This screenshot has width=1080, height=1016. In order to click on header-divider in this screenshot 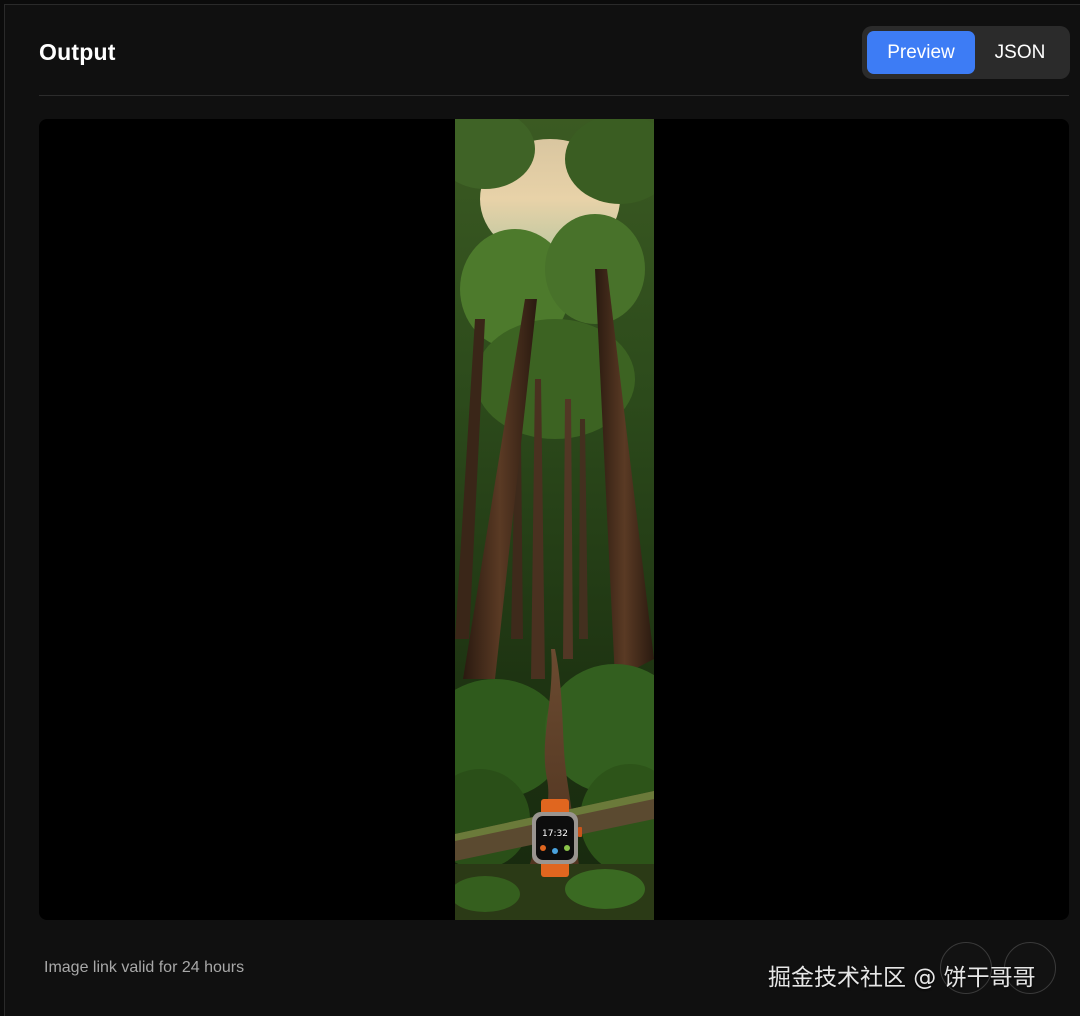, I will do `click(554, 95)`.